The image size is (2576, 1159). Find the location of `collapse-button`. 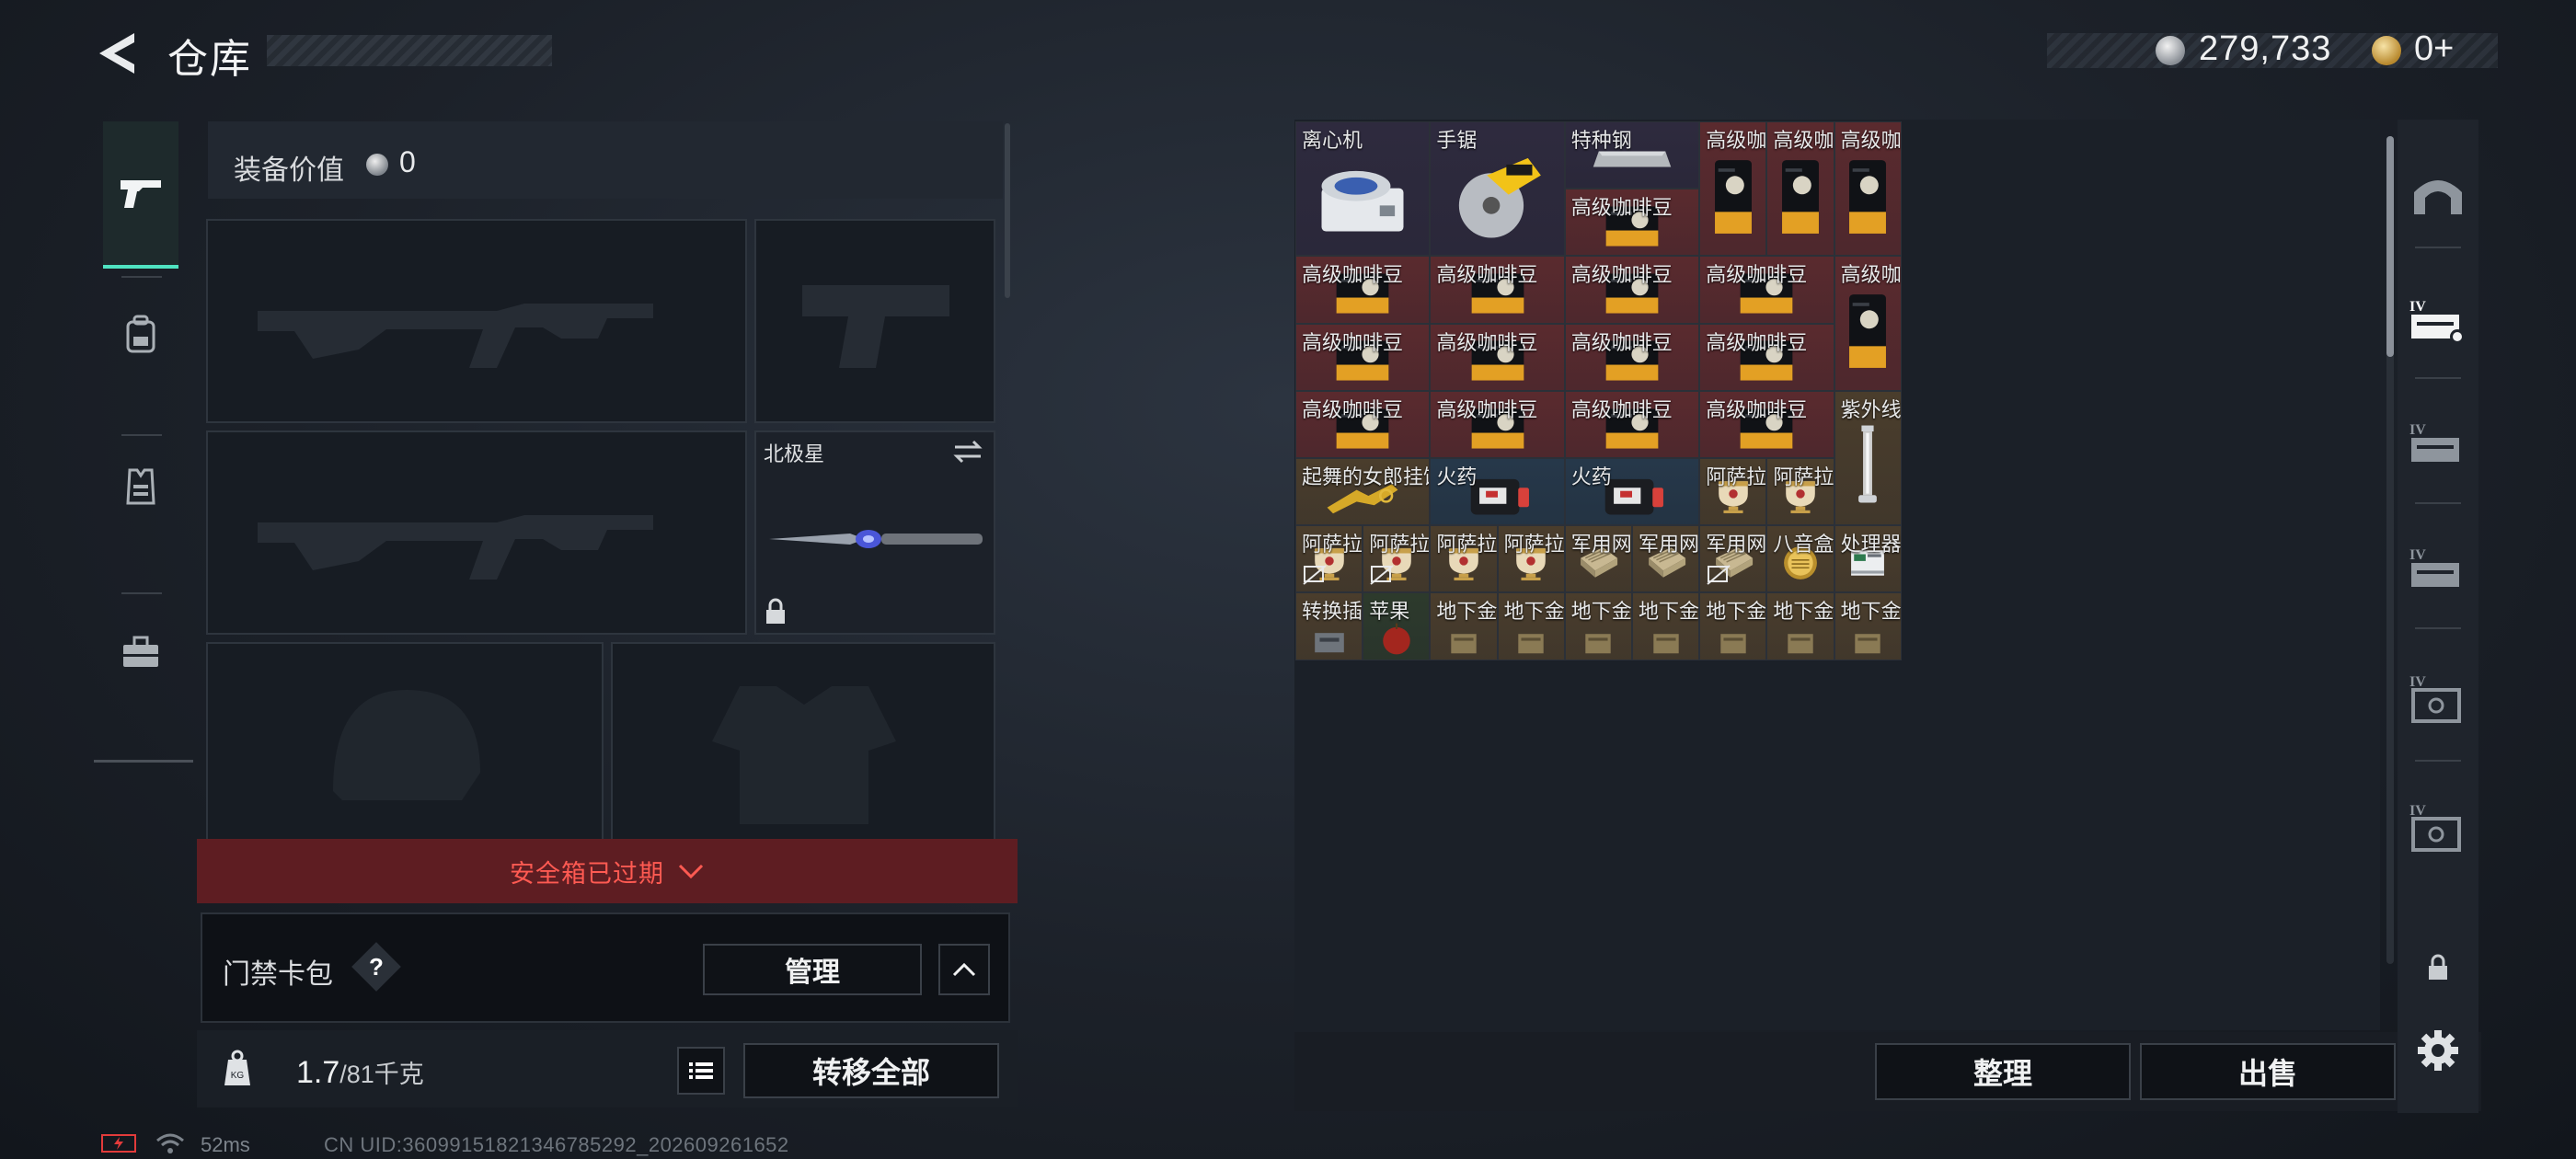

collapse-button is located at coordinates (964, 969).